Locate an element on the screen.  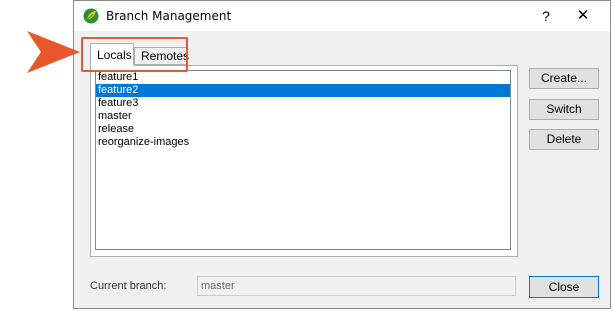
list-item-branch: feature1 is located at coordinates (303, 77).